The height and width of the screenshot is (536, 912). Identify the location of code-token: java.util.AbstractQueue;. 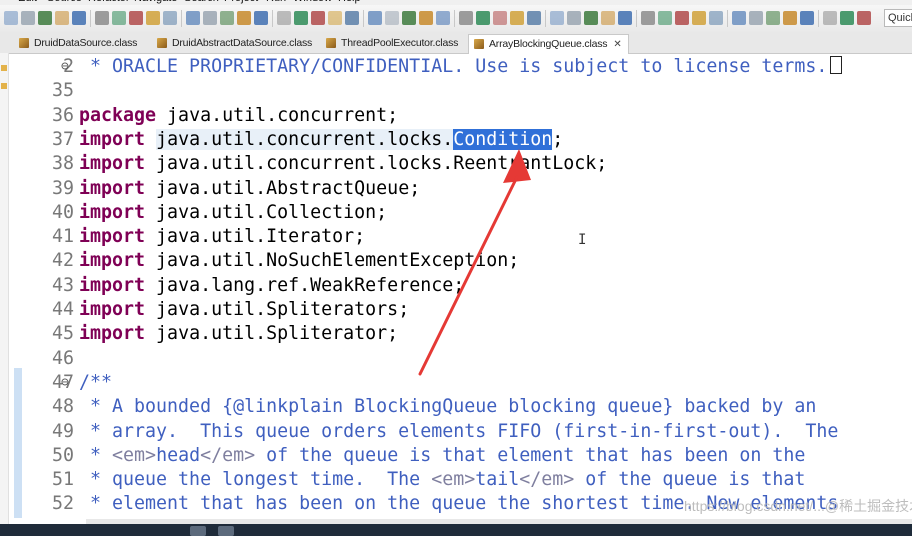
(283, 188).